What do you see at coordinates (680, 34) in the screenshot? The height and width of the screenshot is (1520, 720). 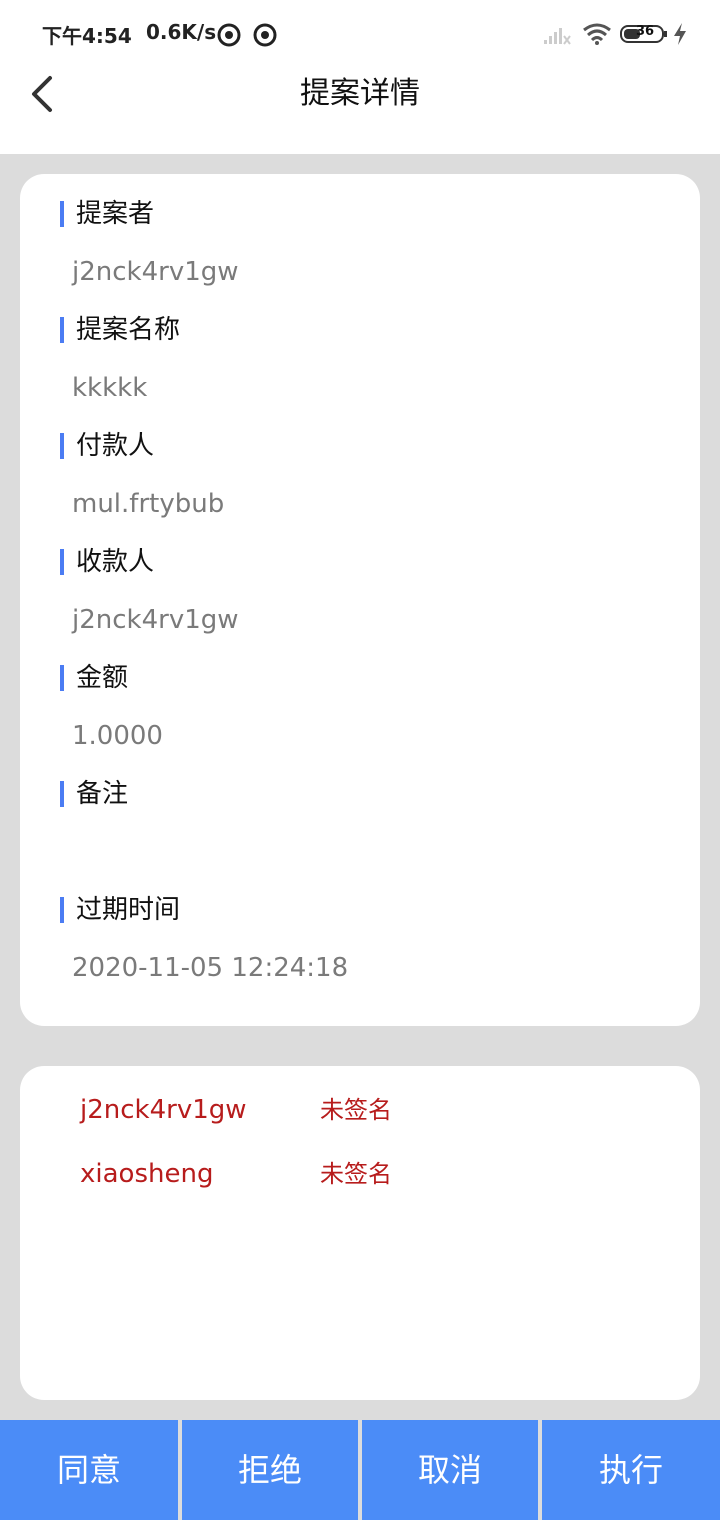 I see `charging-icon` at bounding box center [680, 34].